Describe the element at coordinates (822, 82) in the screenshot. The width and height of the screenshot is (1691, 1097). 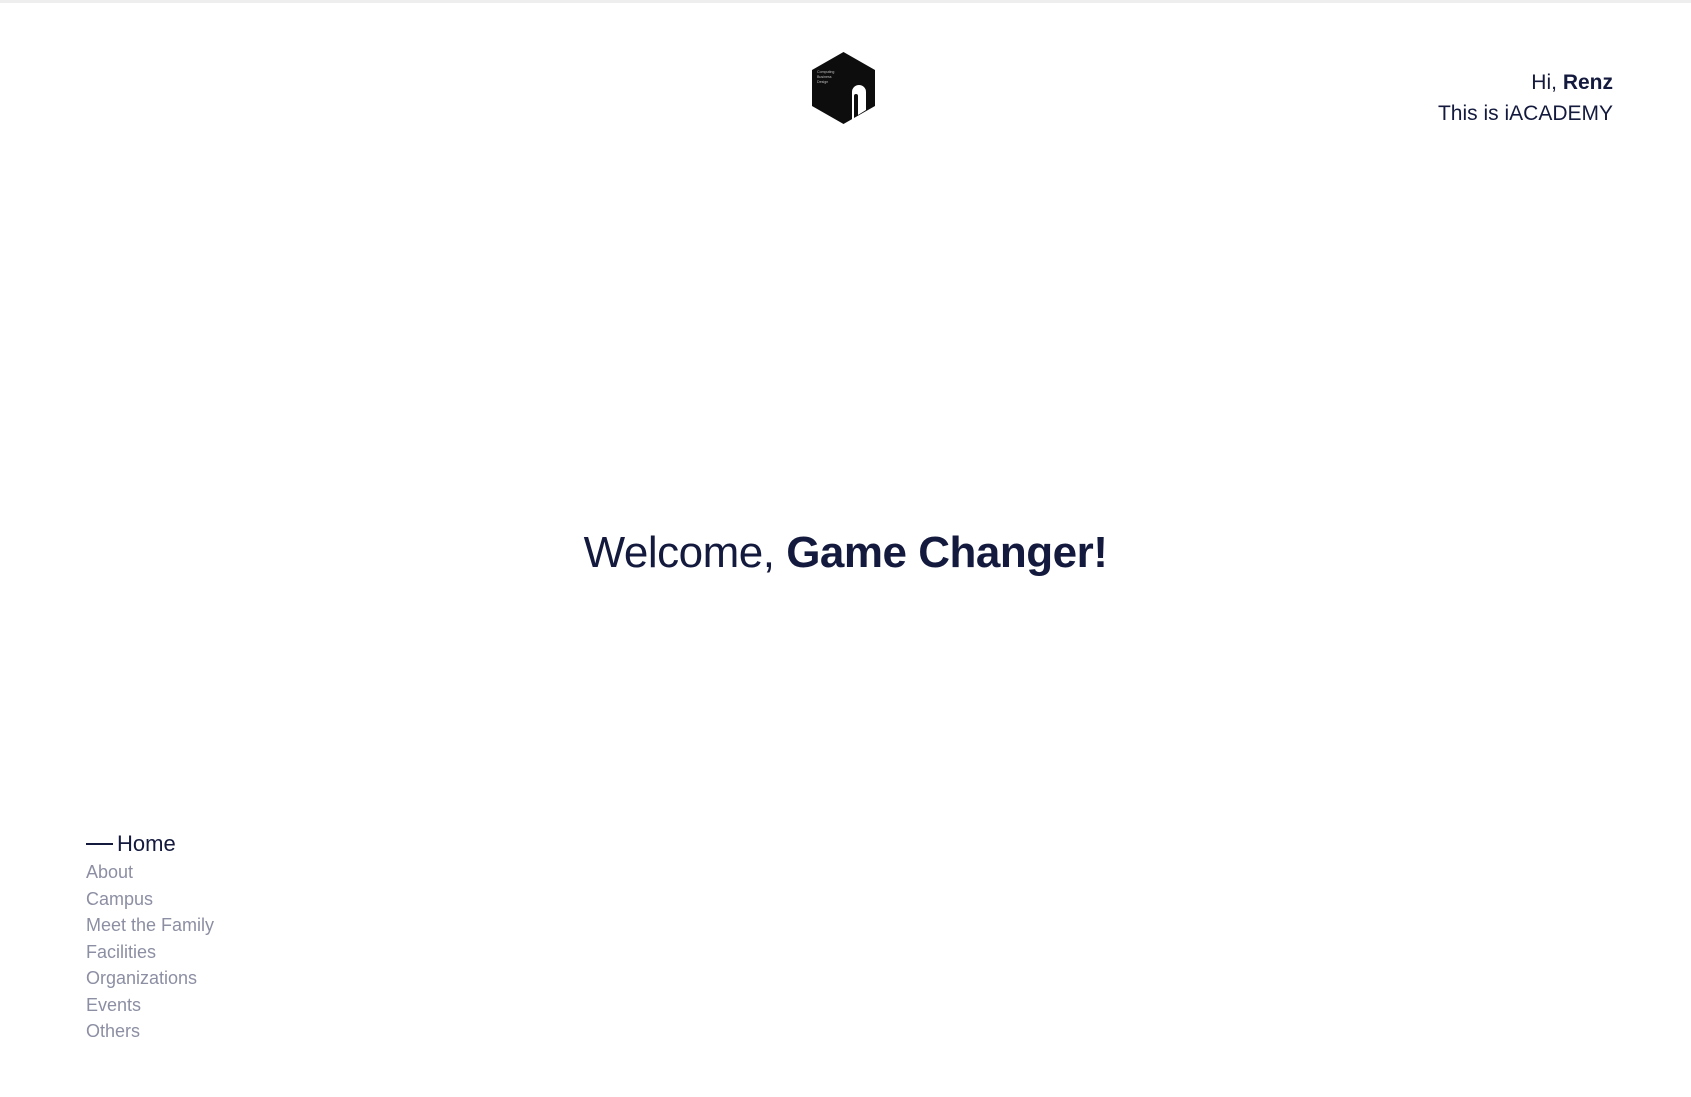
I see `logo-line-3: Design` at that location.